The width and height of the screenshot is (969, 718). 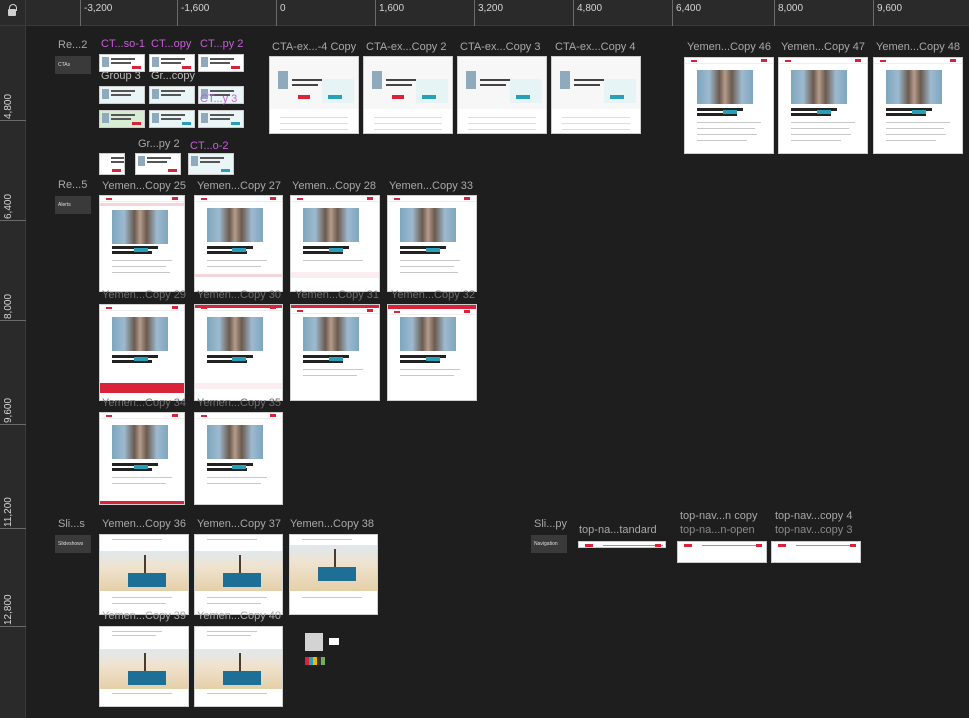 What do you see at coordinates (8, 410) in the screenshot?
I see `ruler-tick-label: 9,600` at bounding box center [8, 410].